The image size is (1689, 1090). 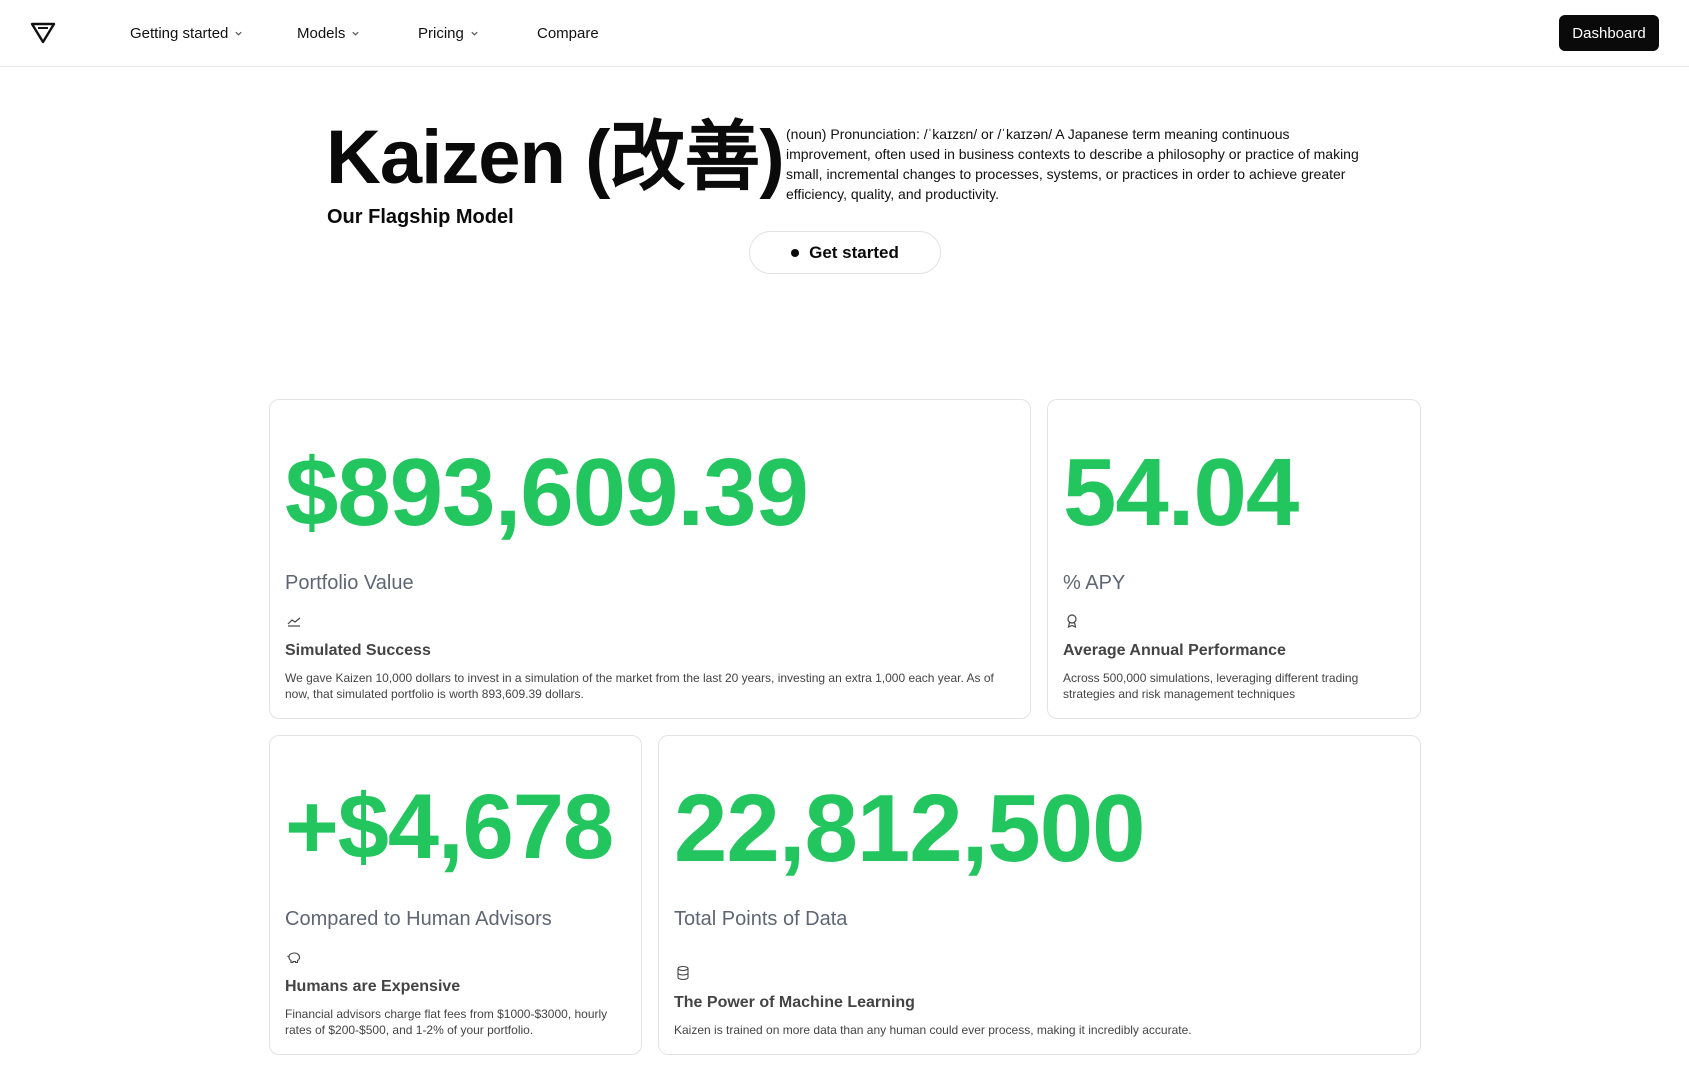 I want to click on nav-models: Models, so click(x=328, y=33).